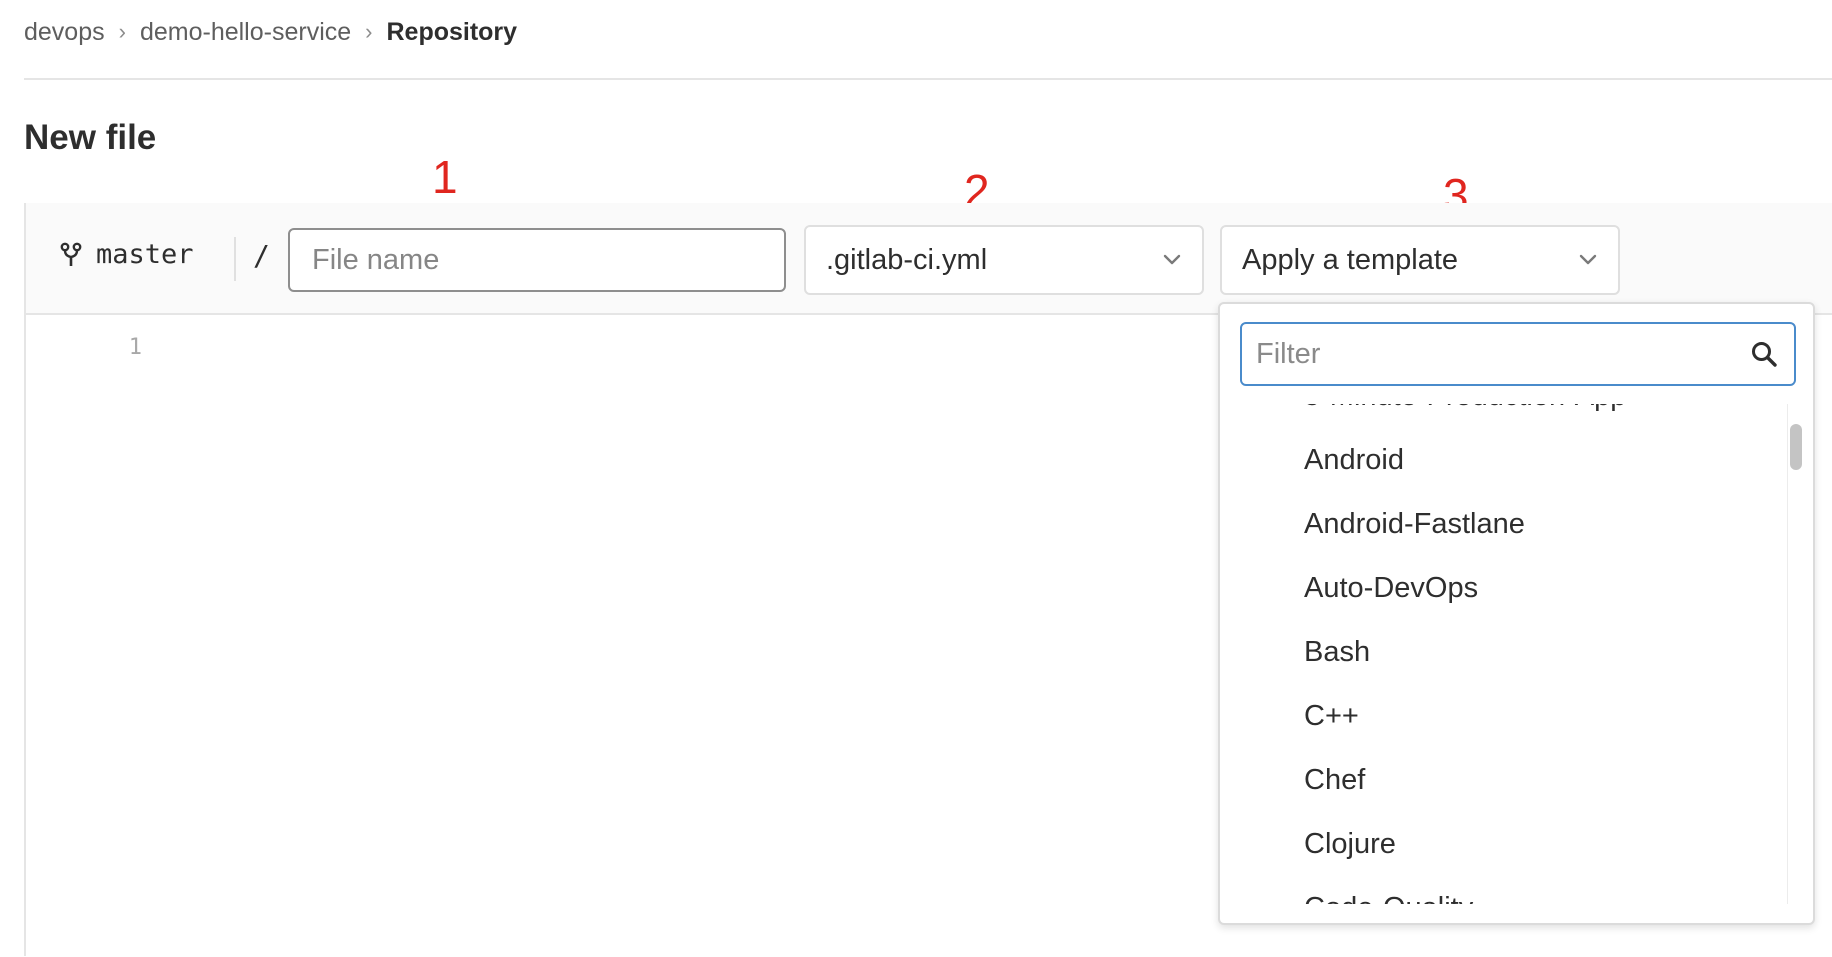 This screenshot has width=1832, height=957. What do you see at coordinates (1350, 259) in the screenshot?
I see `template-dropdown-label: Apply a template` at bounding box center [1350, 259].